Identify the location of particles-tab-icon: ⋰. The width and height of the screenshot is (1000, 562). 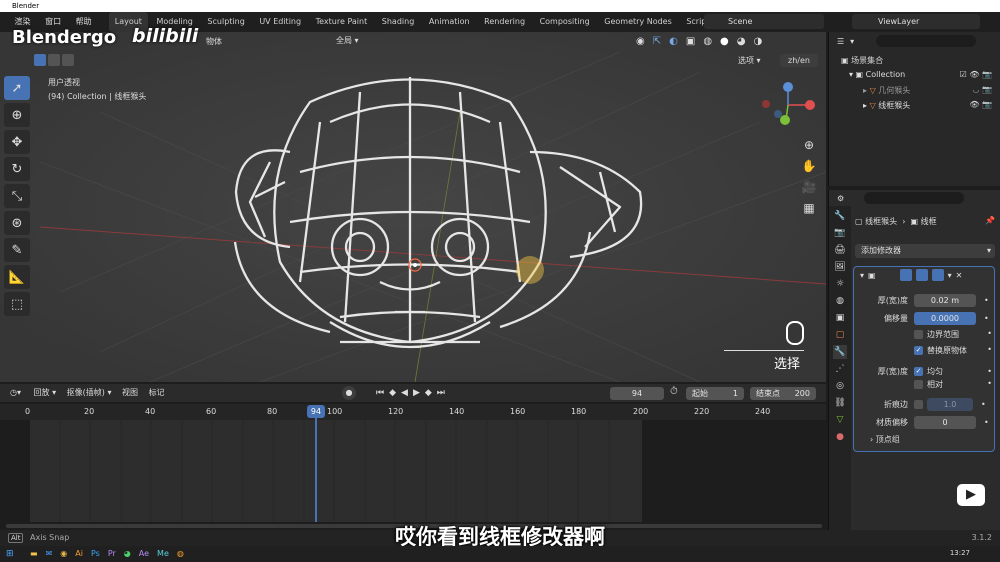
(840, 369).